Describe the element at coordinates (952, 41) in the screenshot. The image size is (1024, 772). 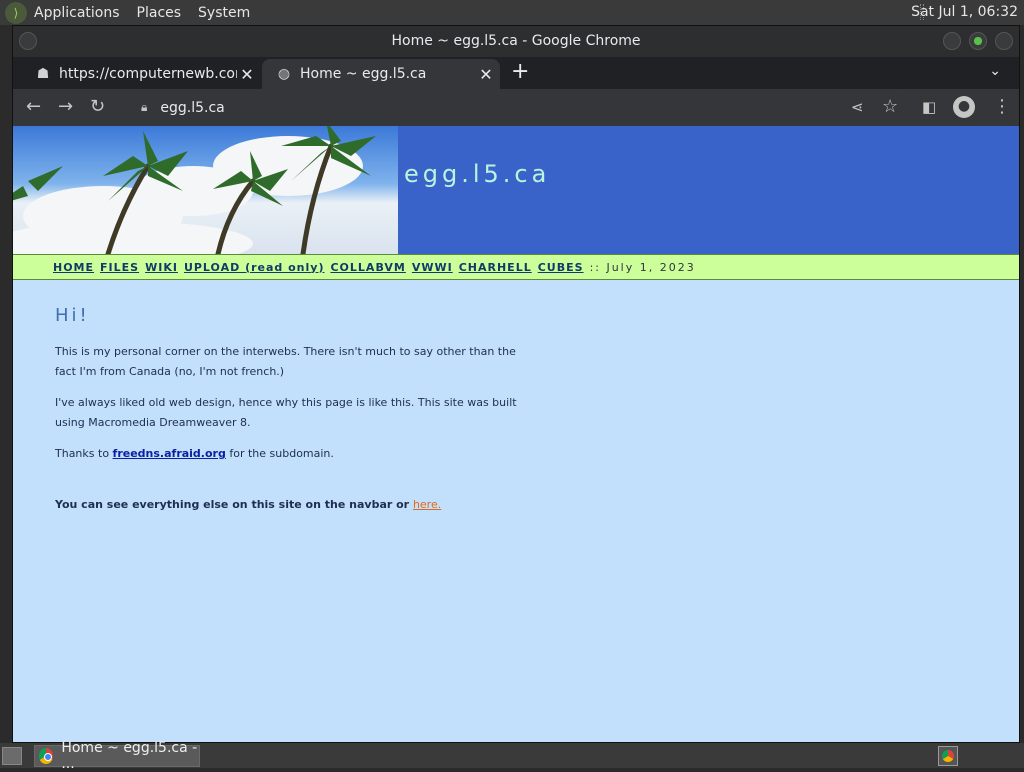
I see `minimize-button` at that location.